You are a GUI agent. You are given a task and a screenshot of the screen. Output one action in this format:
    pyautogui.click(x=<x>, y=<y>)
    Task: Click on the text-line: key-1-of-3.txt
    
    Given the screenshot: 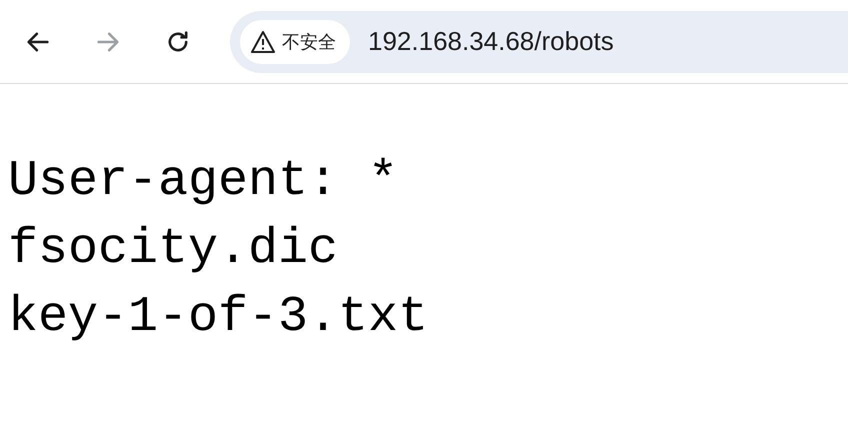 What is the action you would take?
    pyautogui.click(x=219, y=318)
    